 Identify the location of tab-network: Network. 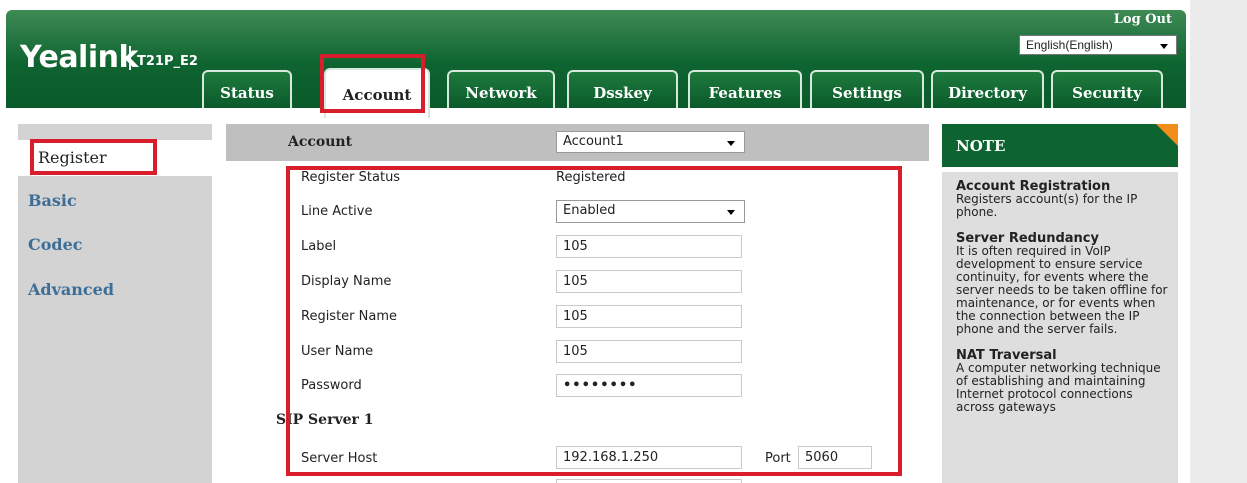
(501, 89).